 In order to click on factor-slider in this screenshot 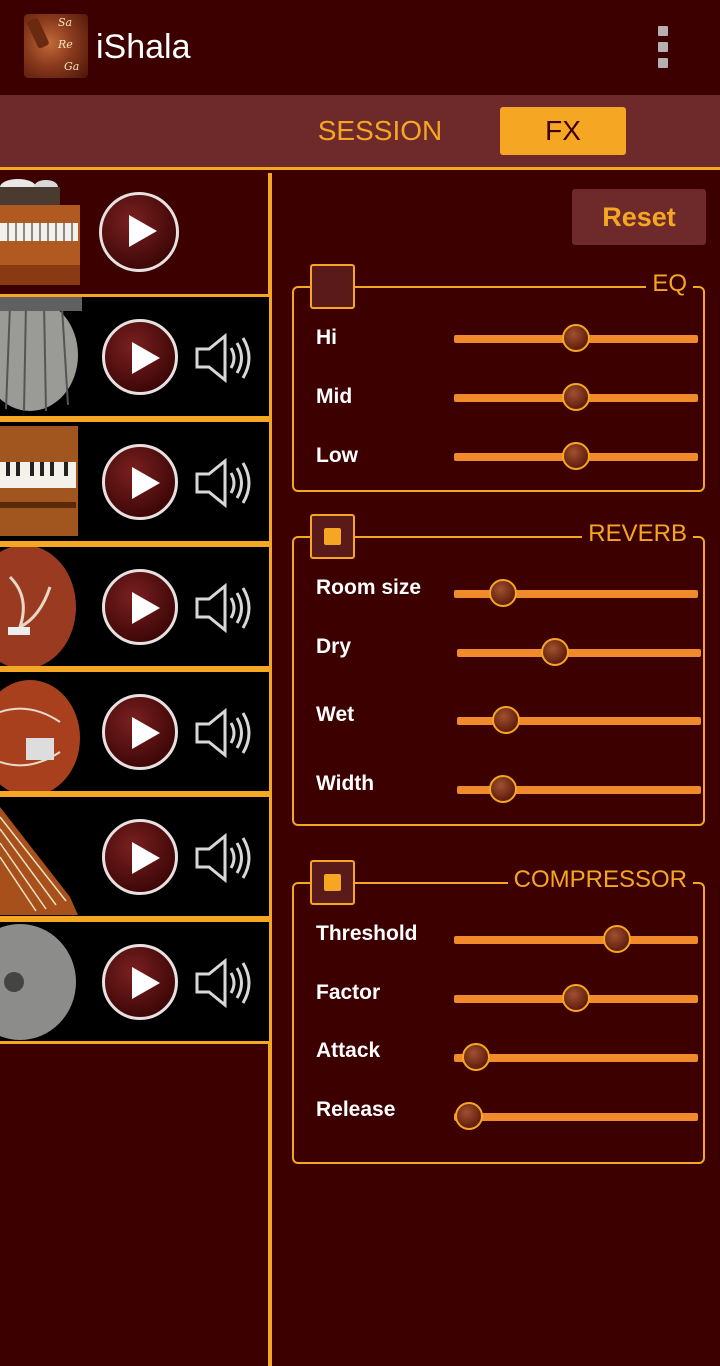, I will do `click(576, 998)`.